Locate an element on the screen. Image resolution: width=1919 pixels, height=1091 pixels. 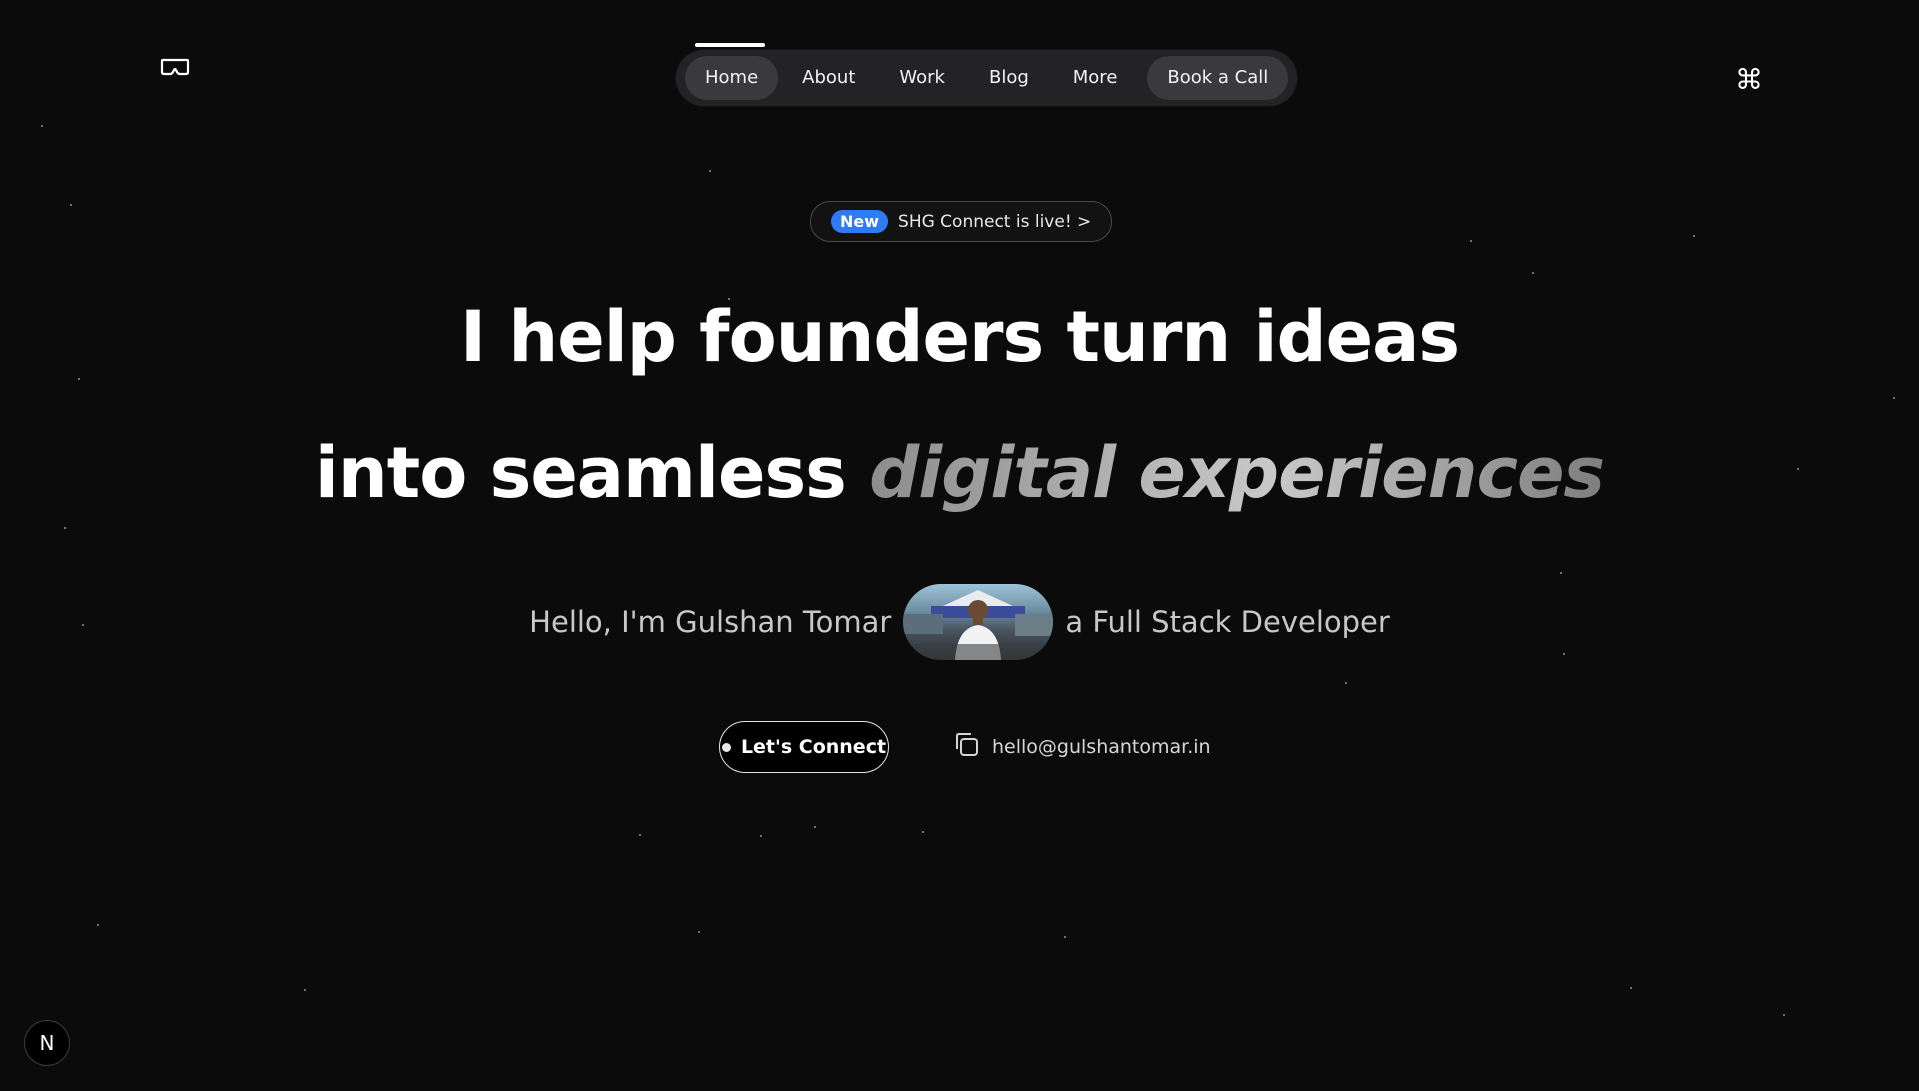
email-address: hello@gulshantomar.in is located at coordinates (1101, 746).